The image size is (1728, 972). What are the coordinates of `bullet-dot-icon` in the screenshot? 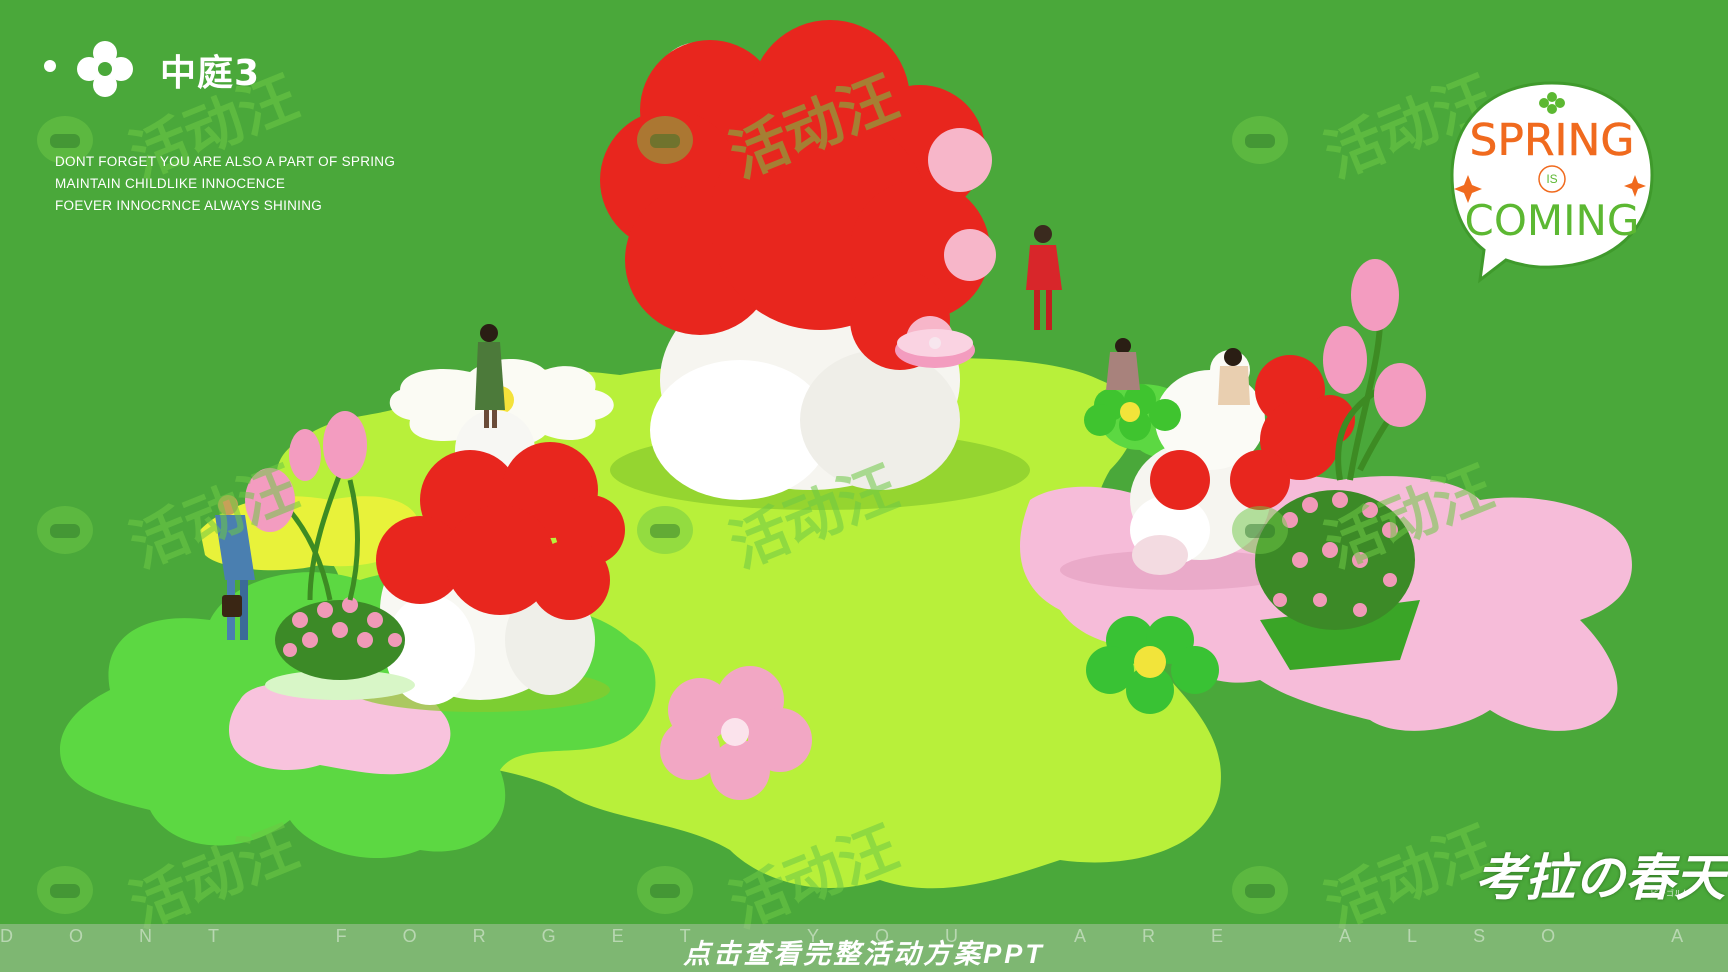 It's located at (50, 66).